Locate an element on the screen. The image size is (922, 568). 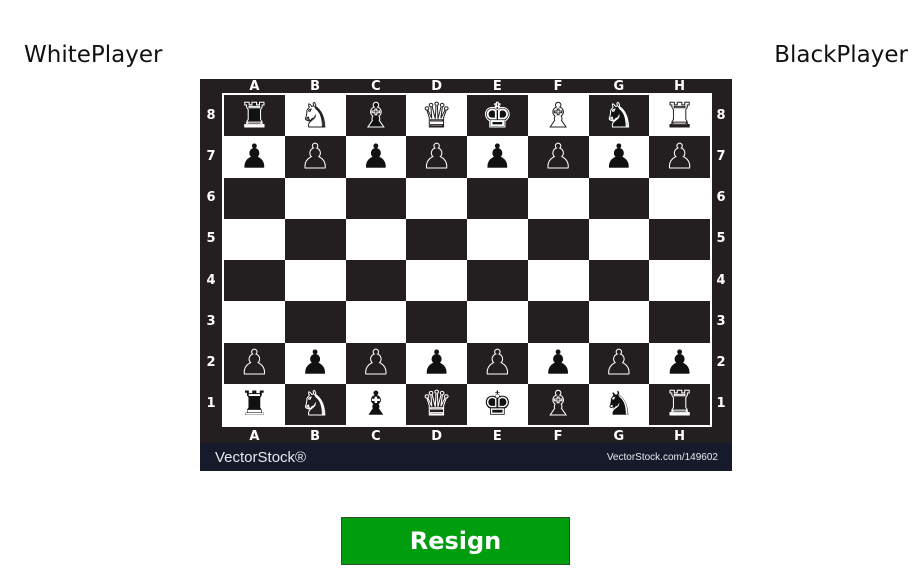
square-g6 is located at coordinates (619, 198).